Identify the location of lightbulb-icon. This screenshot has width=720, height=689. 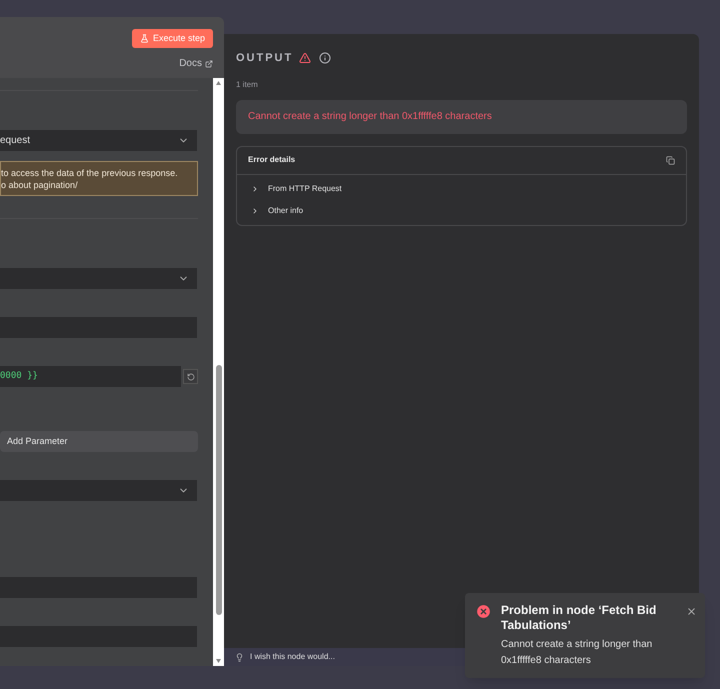
(239, 657).